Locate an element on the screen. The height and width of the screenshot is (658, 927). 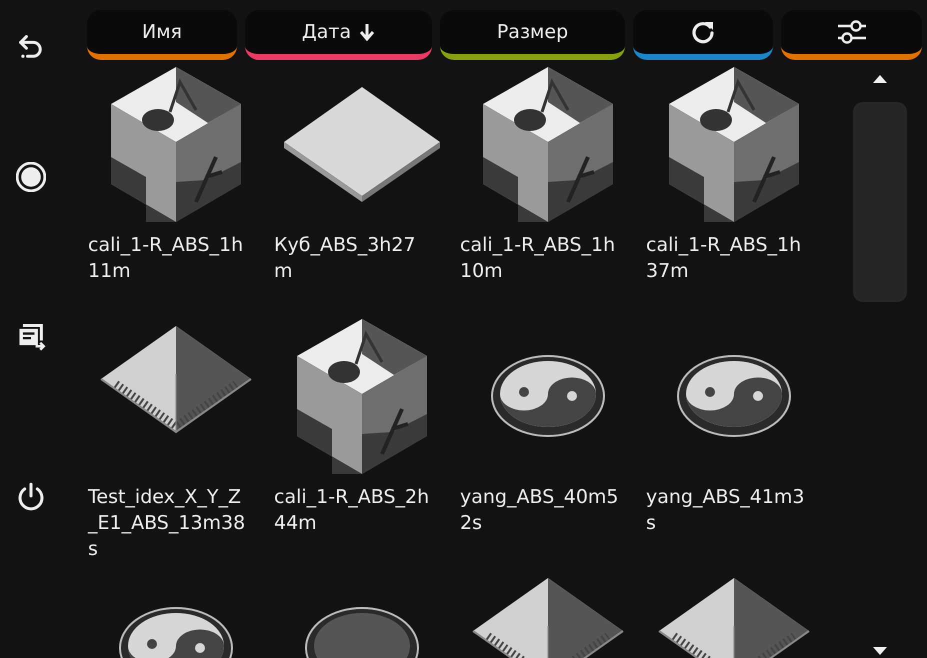
file-name: Куб_ABS_3h27m is located at coordinates (354, 258).